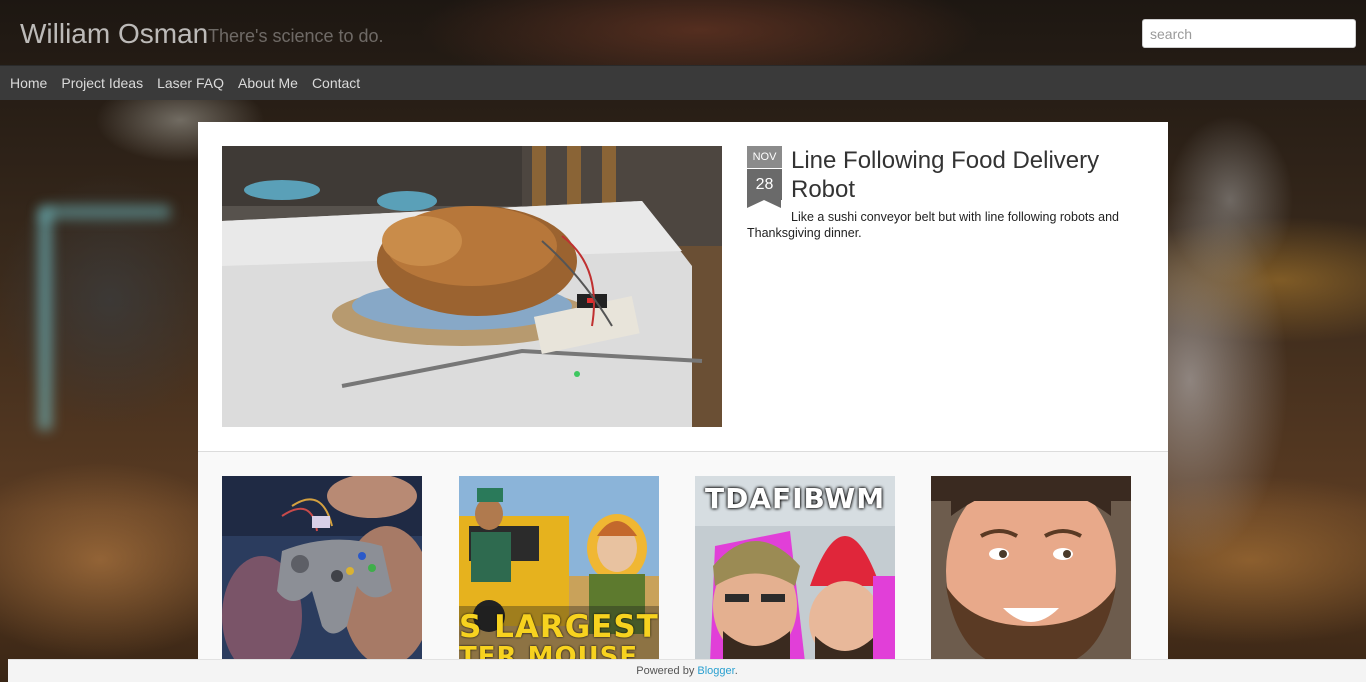  I want to click on footer-powered-by: Powered by, so click(665, 671).